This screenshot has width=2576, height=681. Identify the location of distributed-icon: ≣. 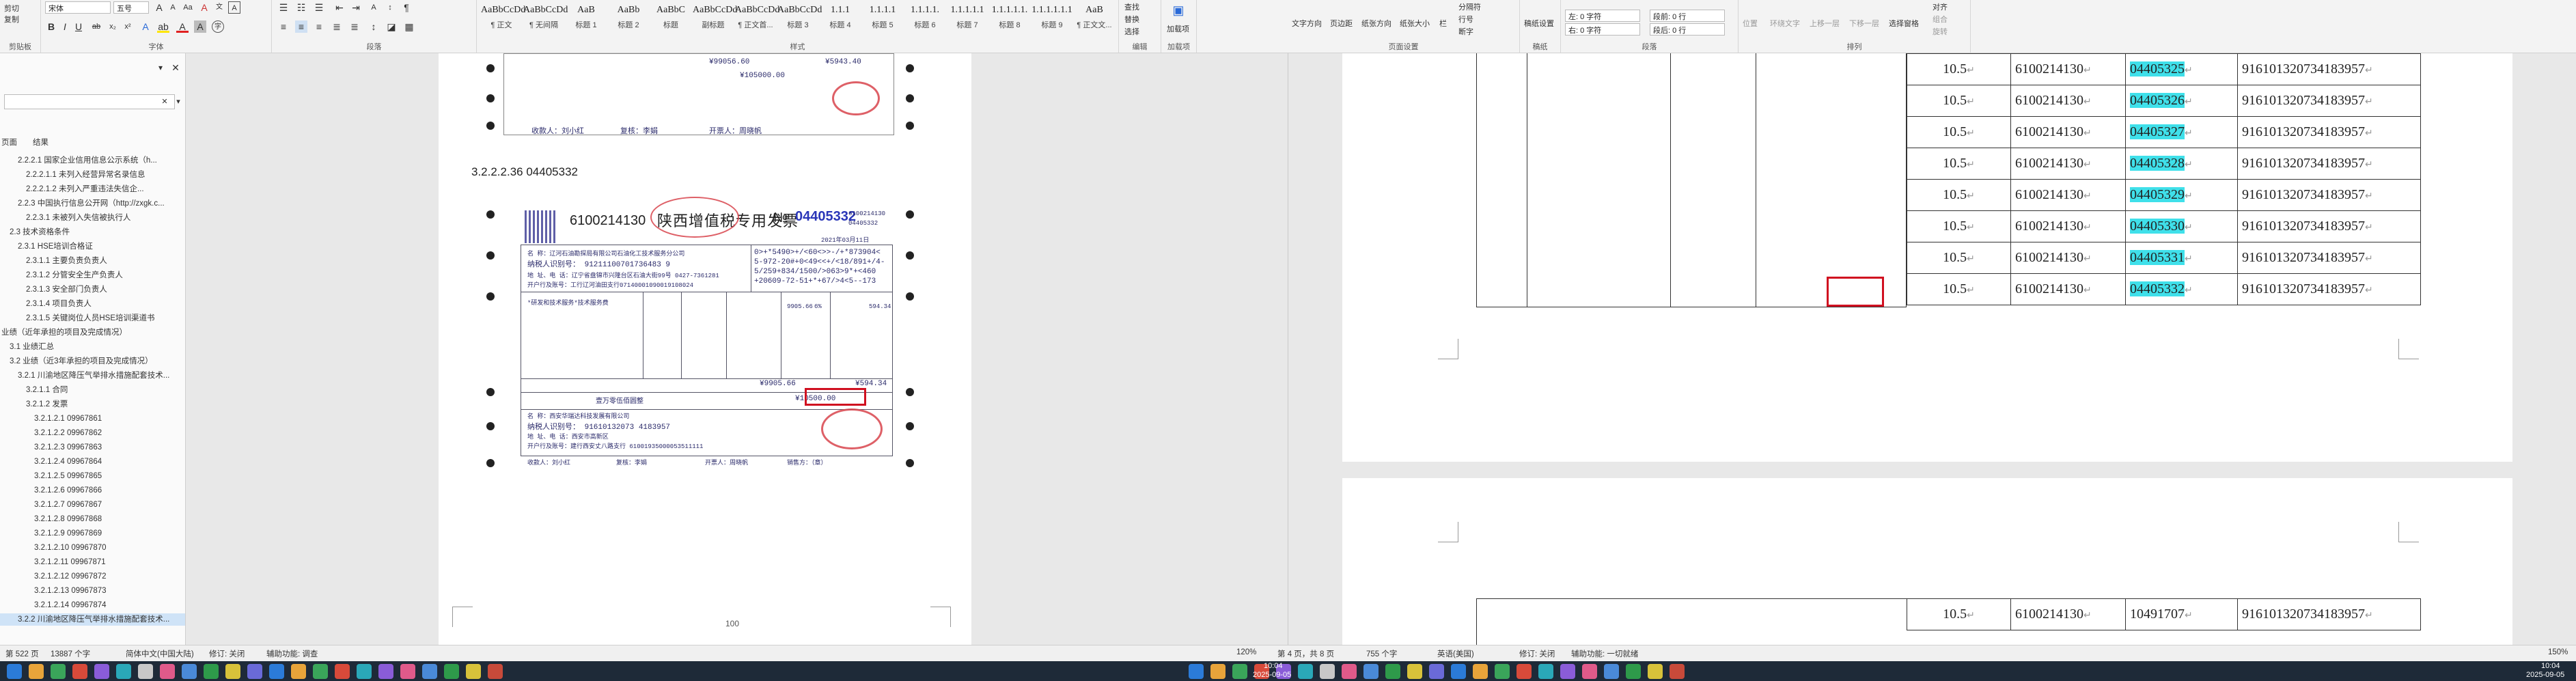
(355, 26).